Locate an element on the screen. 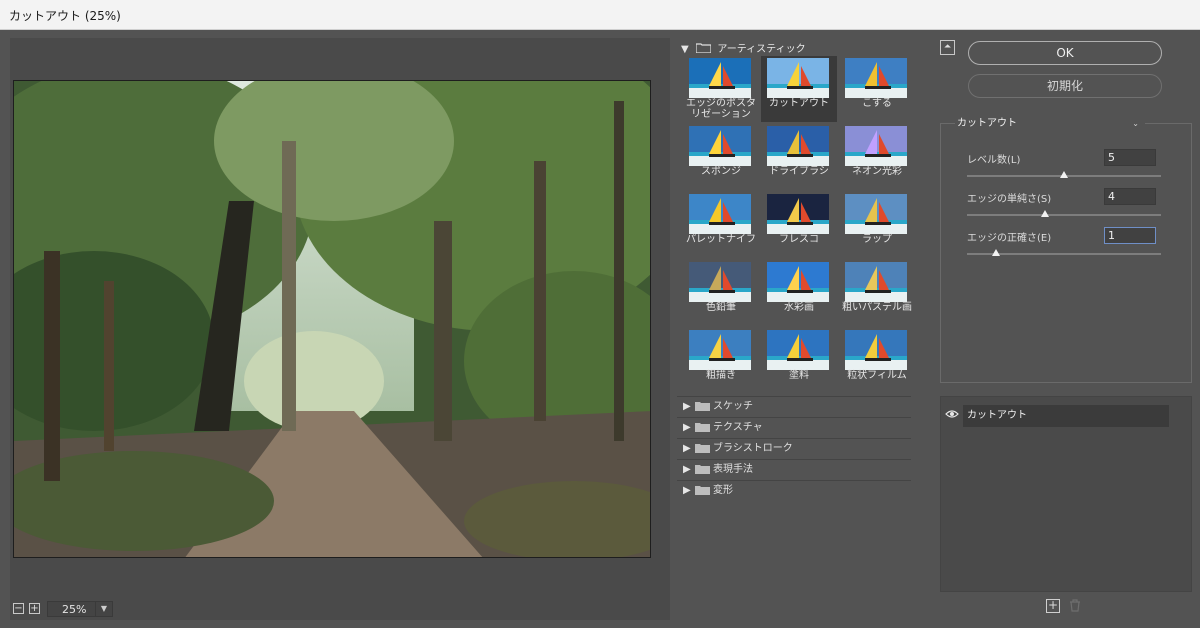 This screenshot has width=1200, height=628. param-row: エッジの正確さ(E) 1 is located at coordinates (1067, 245).